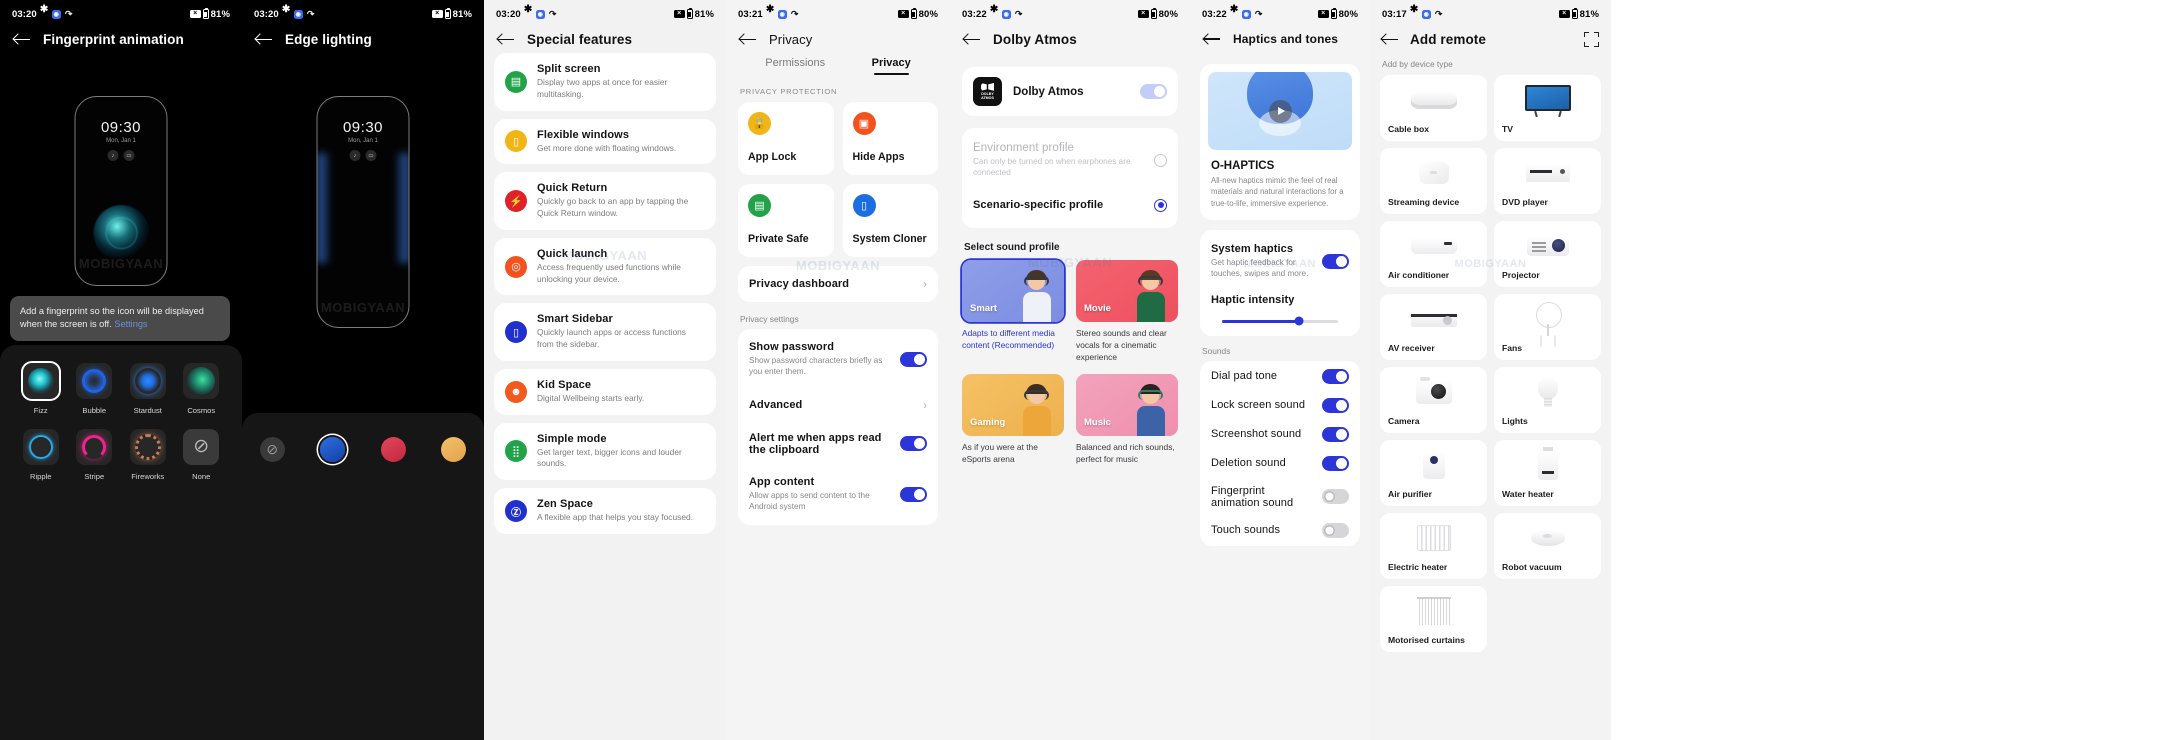  Describe the element at coordinates (913, 494) in the screenshot. I see `app-content-toggle` at that location.